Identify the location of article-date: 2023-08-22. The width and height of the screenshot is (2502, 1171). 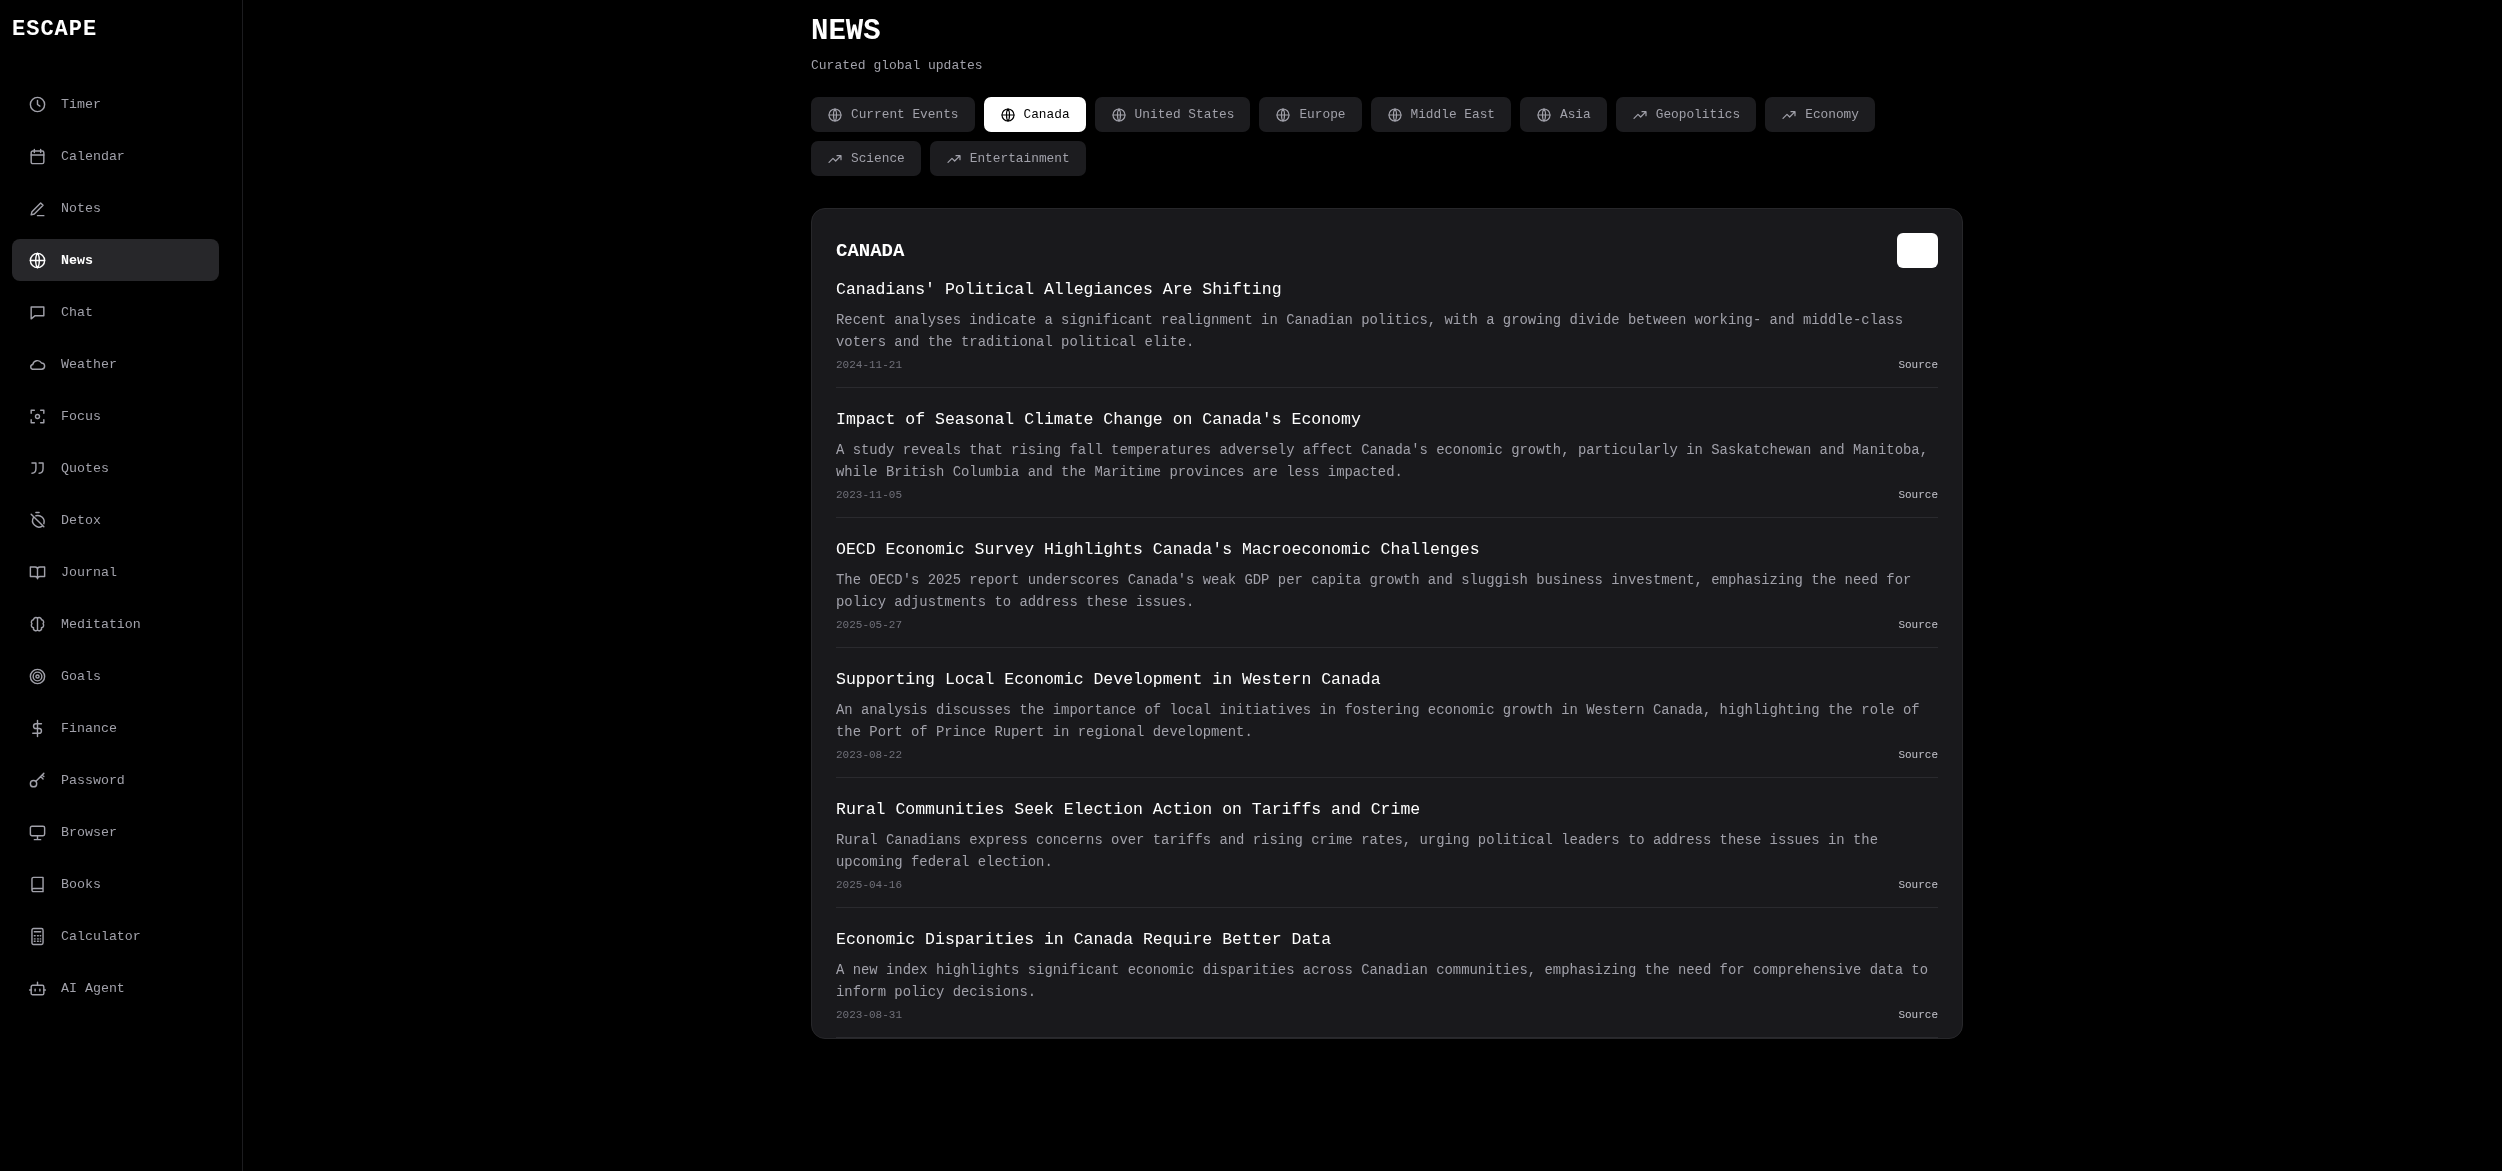
(869, 755).